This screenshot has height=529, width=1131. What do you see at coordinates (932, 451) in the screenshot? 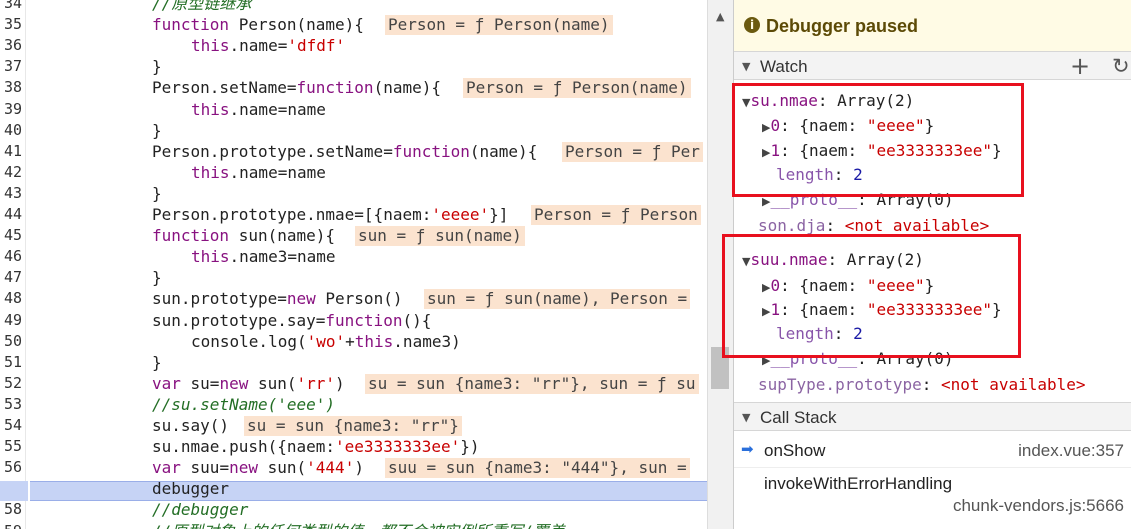
I see `call-stack-frame: ➡ onShow index.vue:357` at bounding box center [932, 451].